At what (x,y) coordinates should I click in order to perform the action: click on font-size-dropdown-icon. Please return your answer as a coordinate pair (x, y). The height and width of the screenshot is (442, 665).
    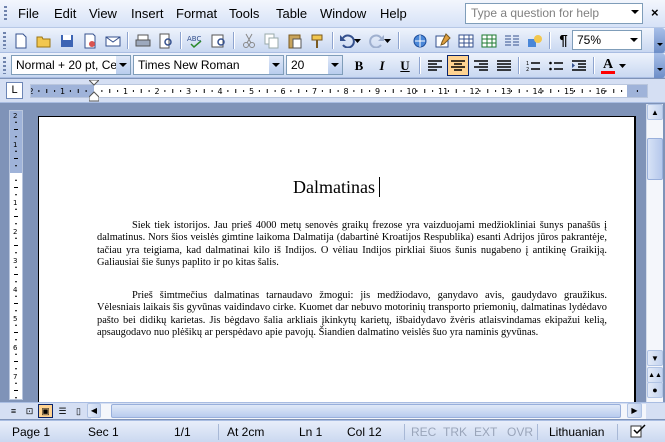
    Looking at the image, I should click on (335, 65).